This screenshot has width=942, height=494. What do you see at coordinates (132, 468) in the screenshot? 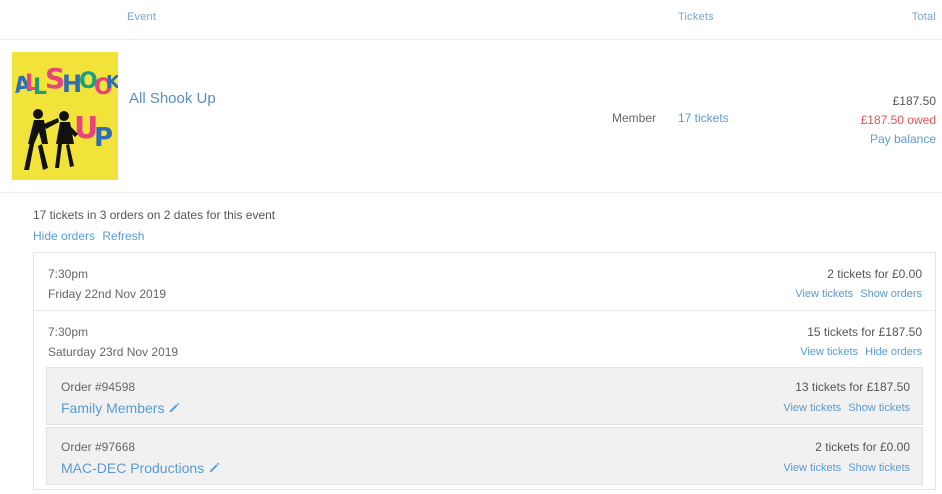
I see `order-name-link: MAC-DEC Productions` at bounding box center [132, 468].